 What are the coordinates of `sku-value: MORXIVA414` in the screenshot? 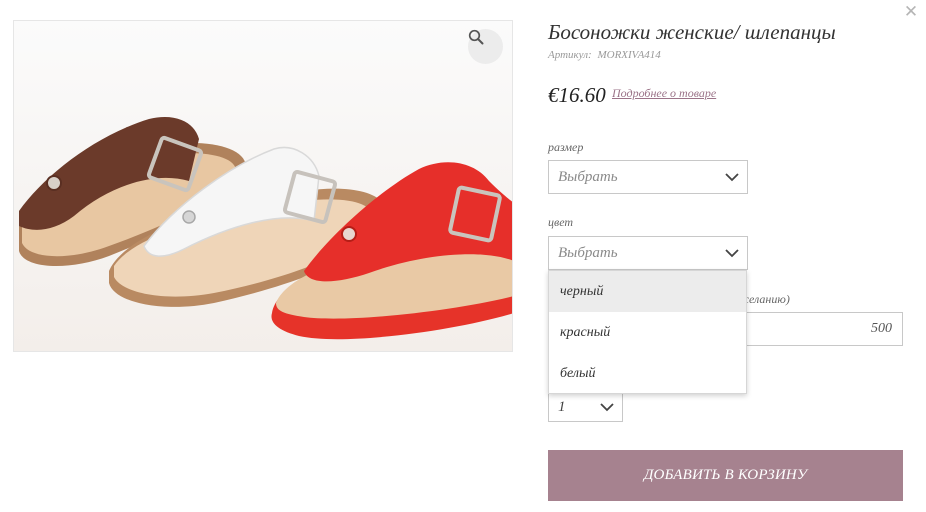 It's located at (629, 55).